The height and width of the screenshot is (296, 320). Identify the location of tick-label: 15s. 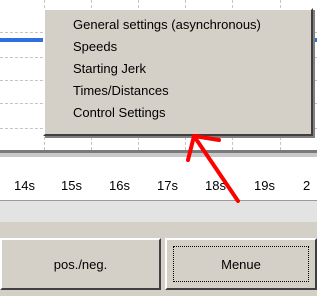
(71, 185).